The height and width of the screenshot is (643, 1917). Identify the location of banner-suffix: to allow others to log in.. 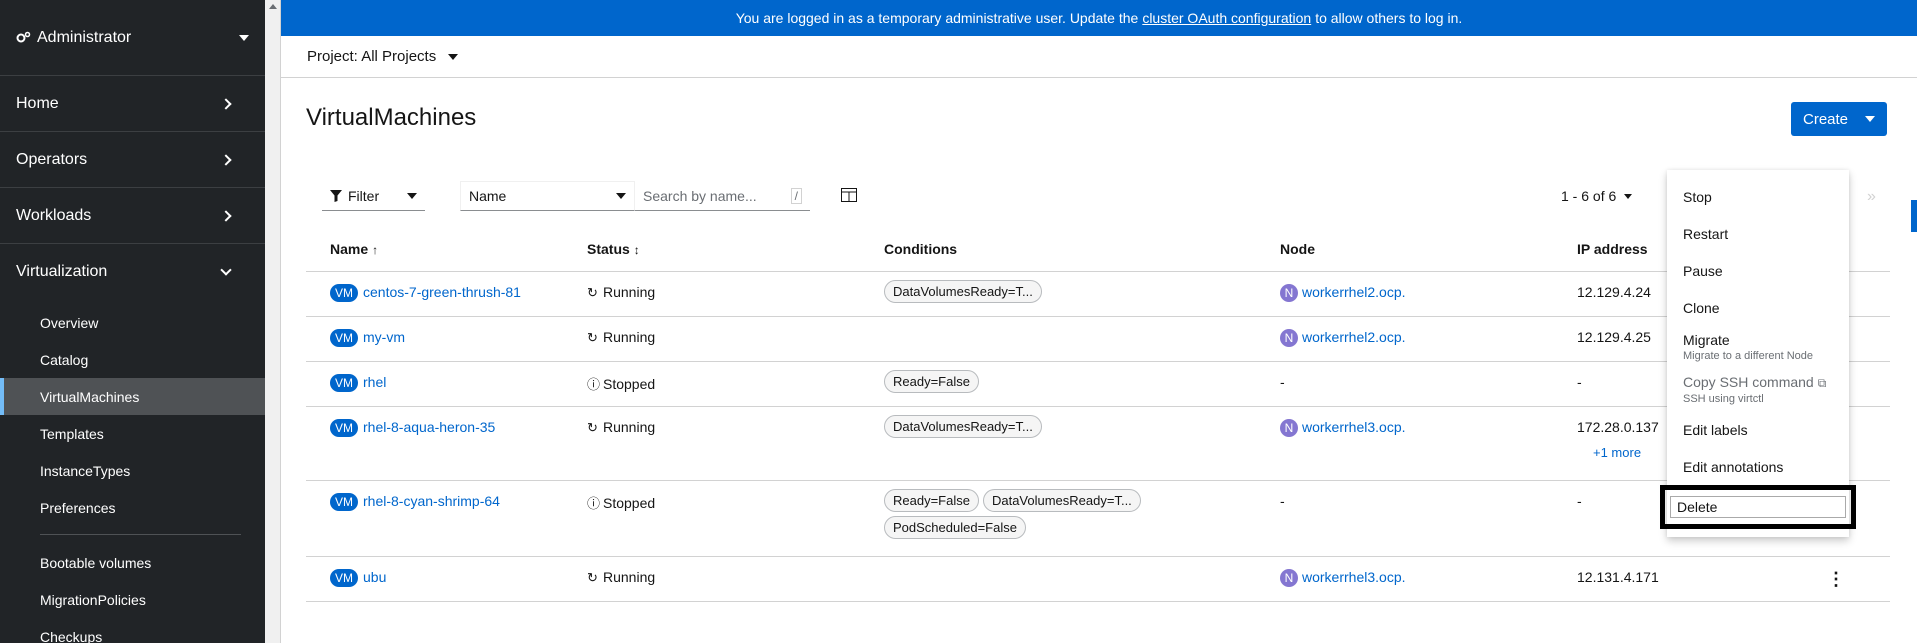
(1389, 18).